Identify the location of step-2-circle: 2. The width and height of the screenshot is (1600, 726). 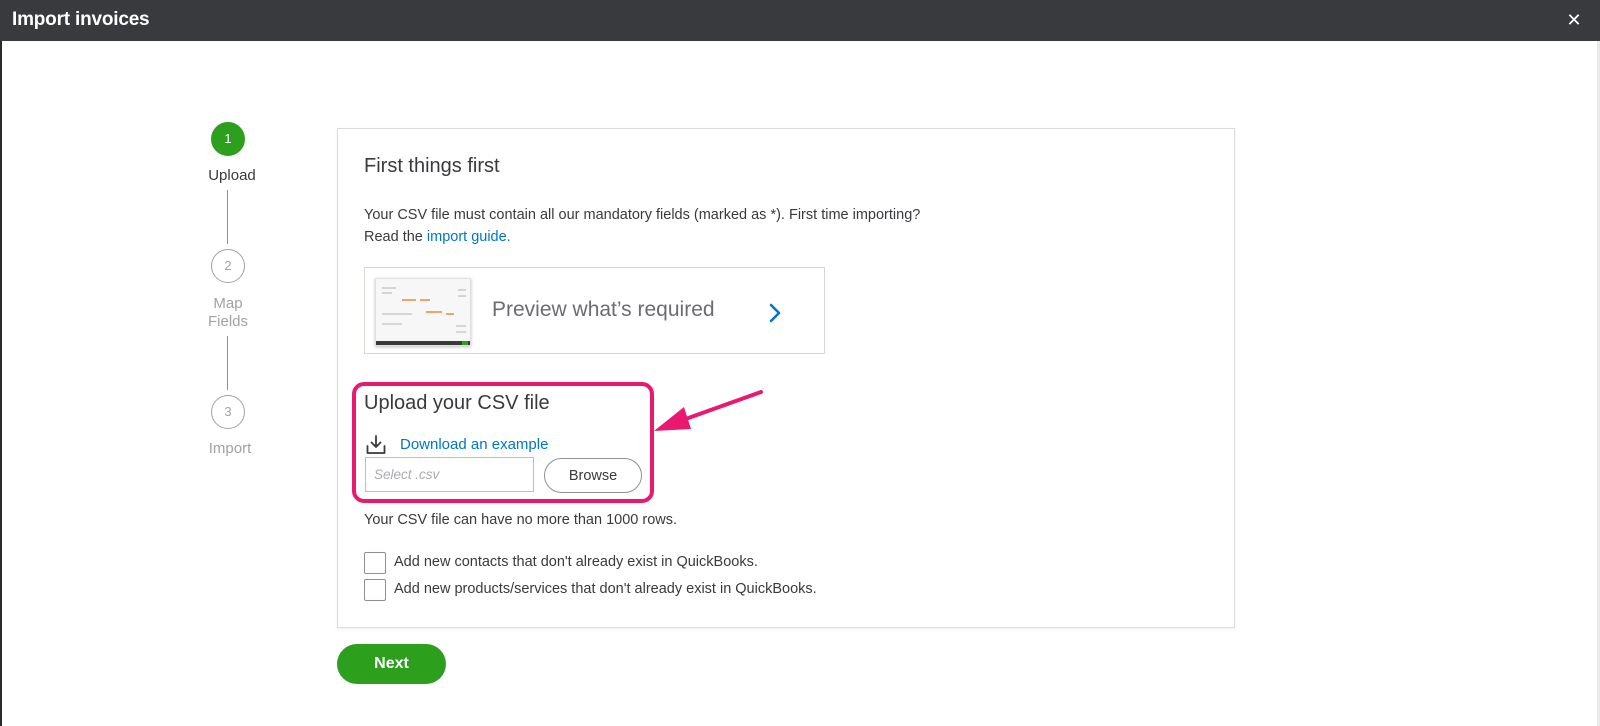
(228, 266).